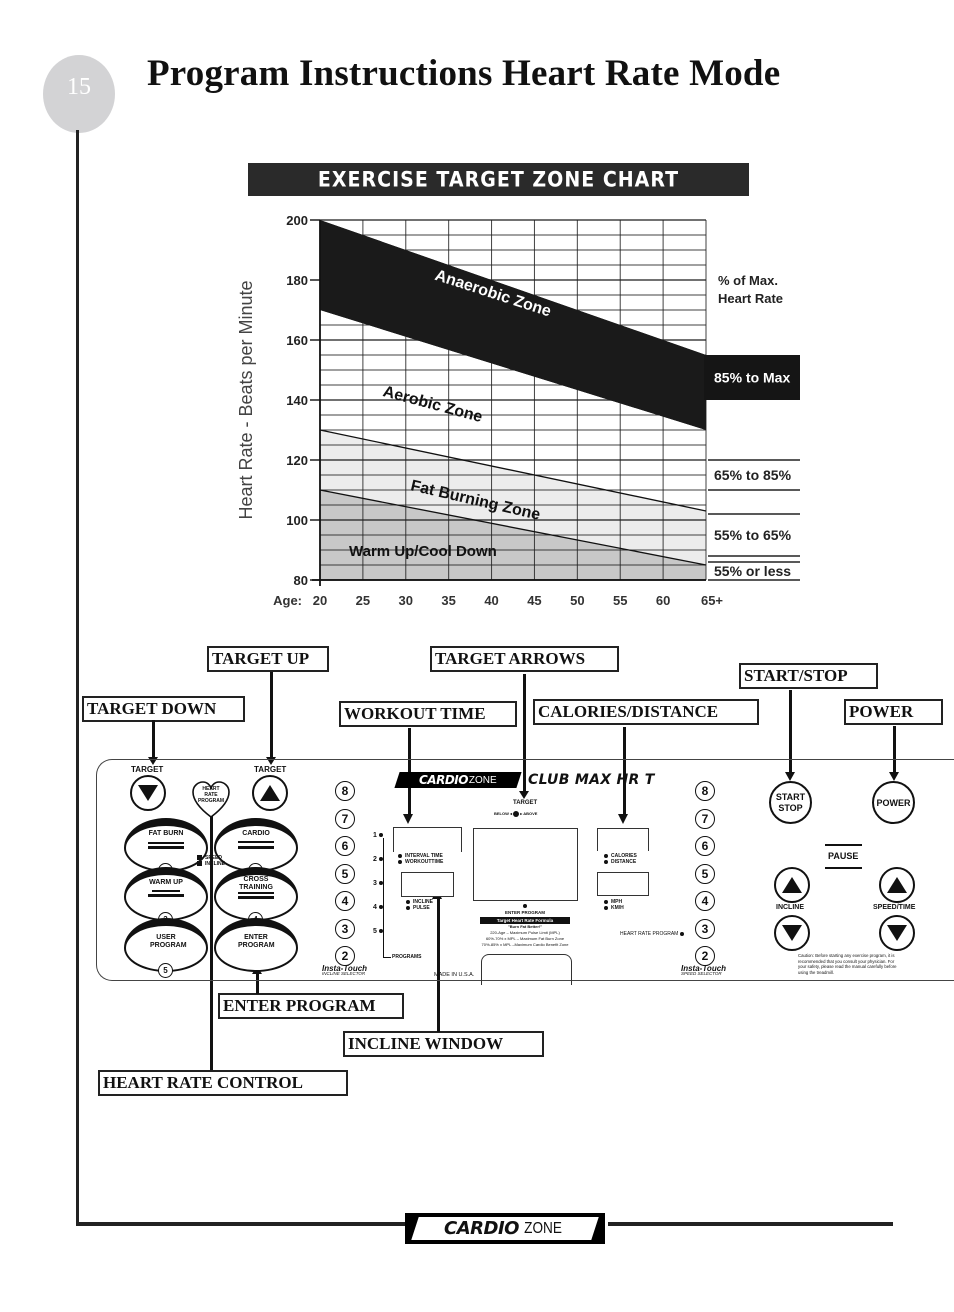 This screenshot has height=1312, width=954. What do you see at coordinates (753, 535) in the screenshot?
I see `legend-entry: 55% to 65%` at bounding box center [753, 535].